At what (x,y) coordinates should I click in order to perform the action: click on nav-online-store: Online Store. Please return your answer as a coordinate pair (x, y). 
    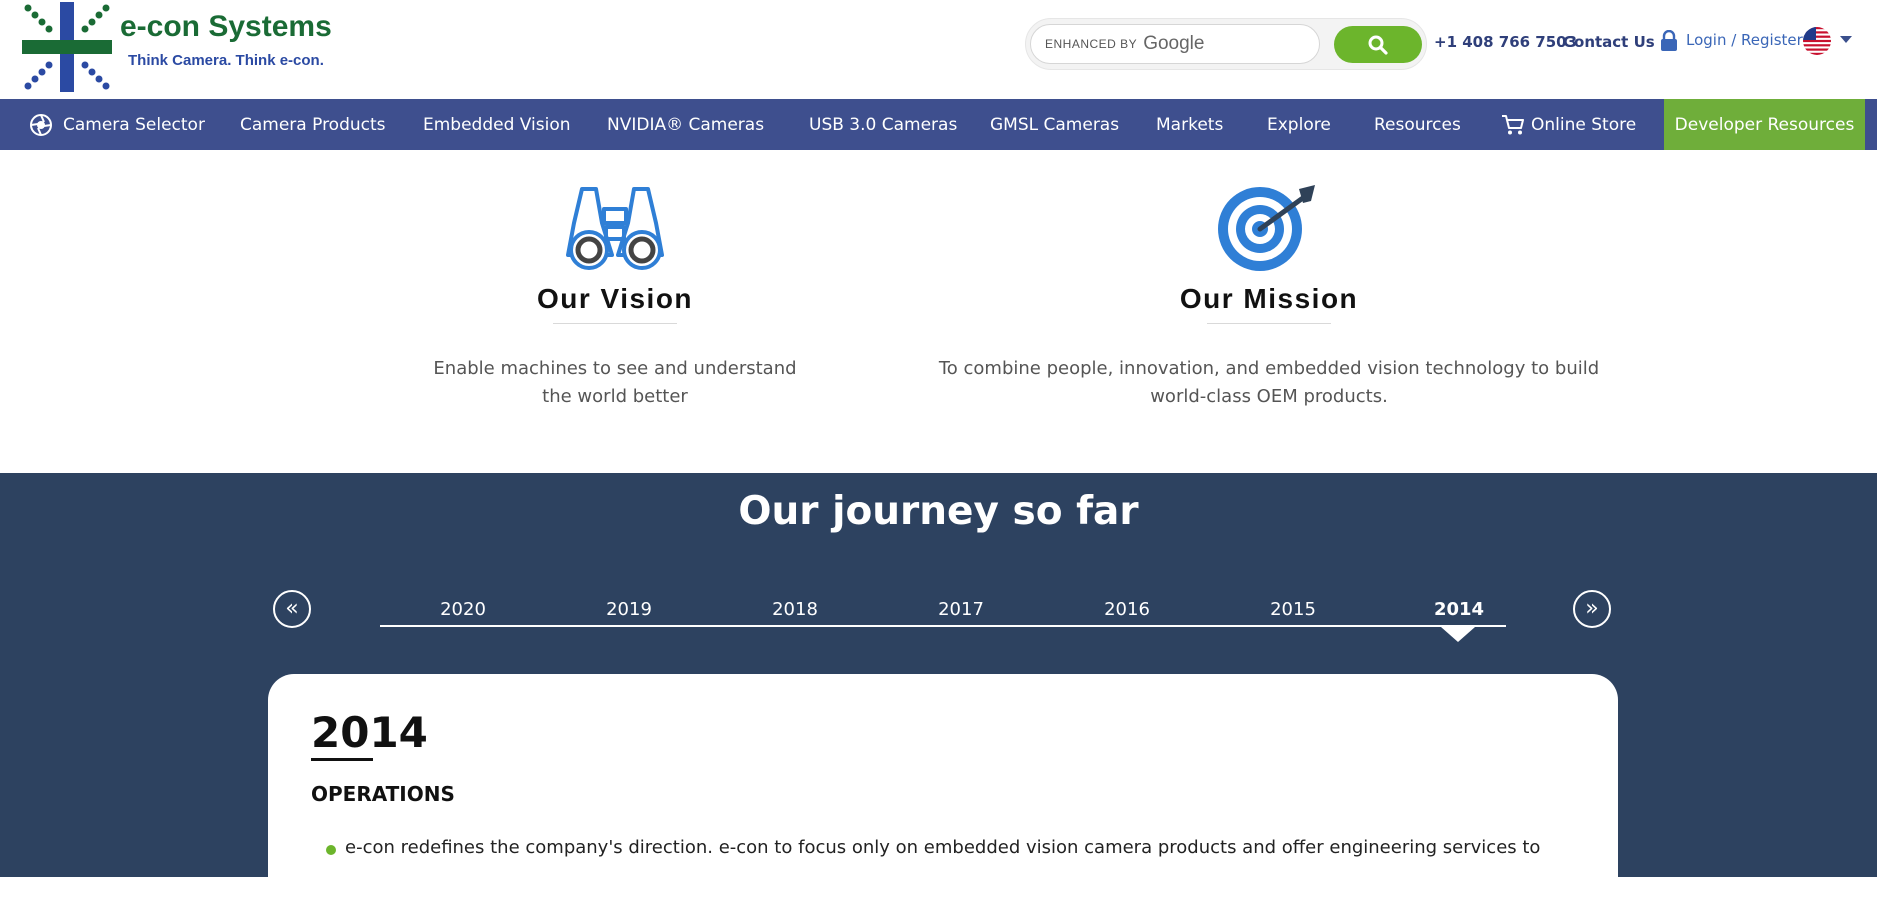
    Looking at the image, I should click on (1568, 124).